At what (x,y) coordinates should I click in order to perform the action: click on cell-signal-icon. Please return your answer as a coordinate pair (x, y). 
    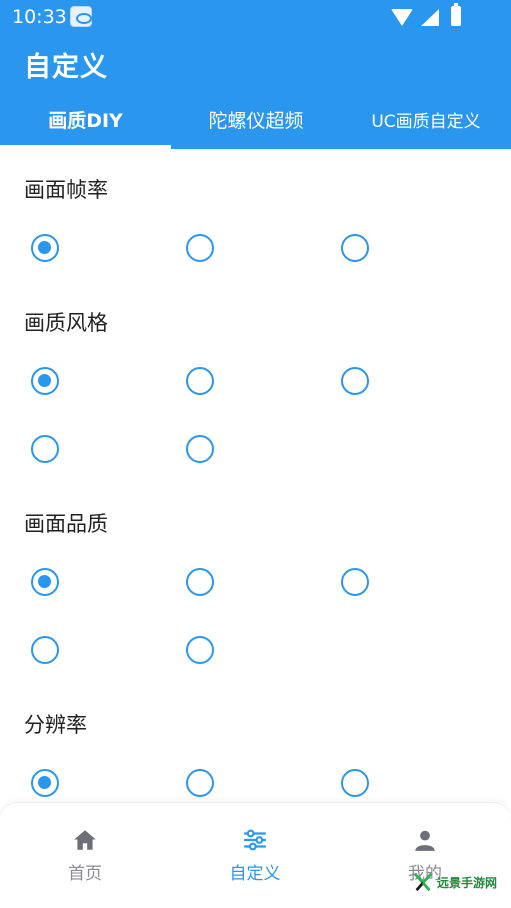
    Looking at the image, I should click on (430, 17).